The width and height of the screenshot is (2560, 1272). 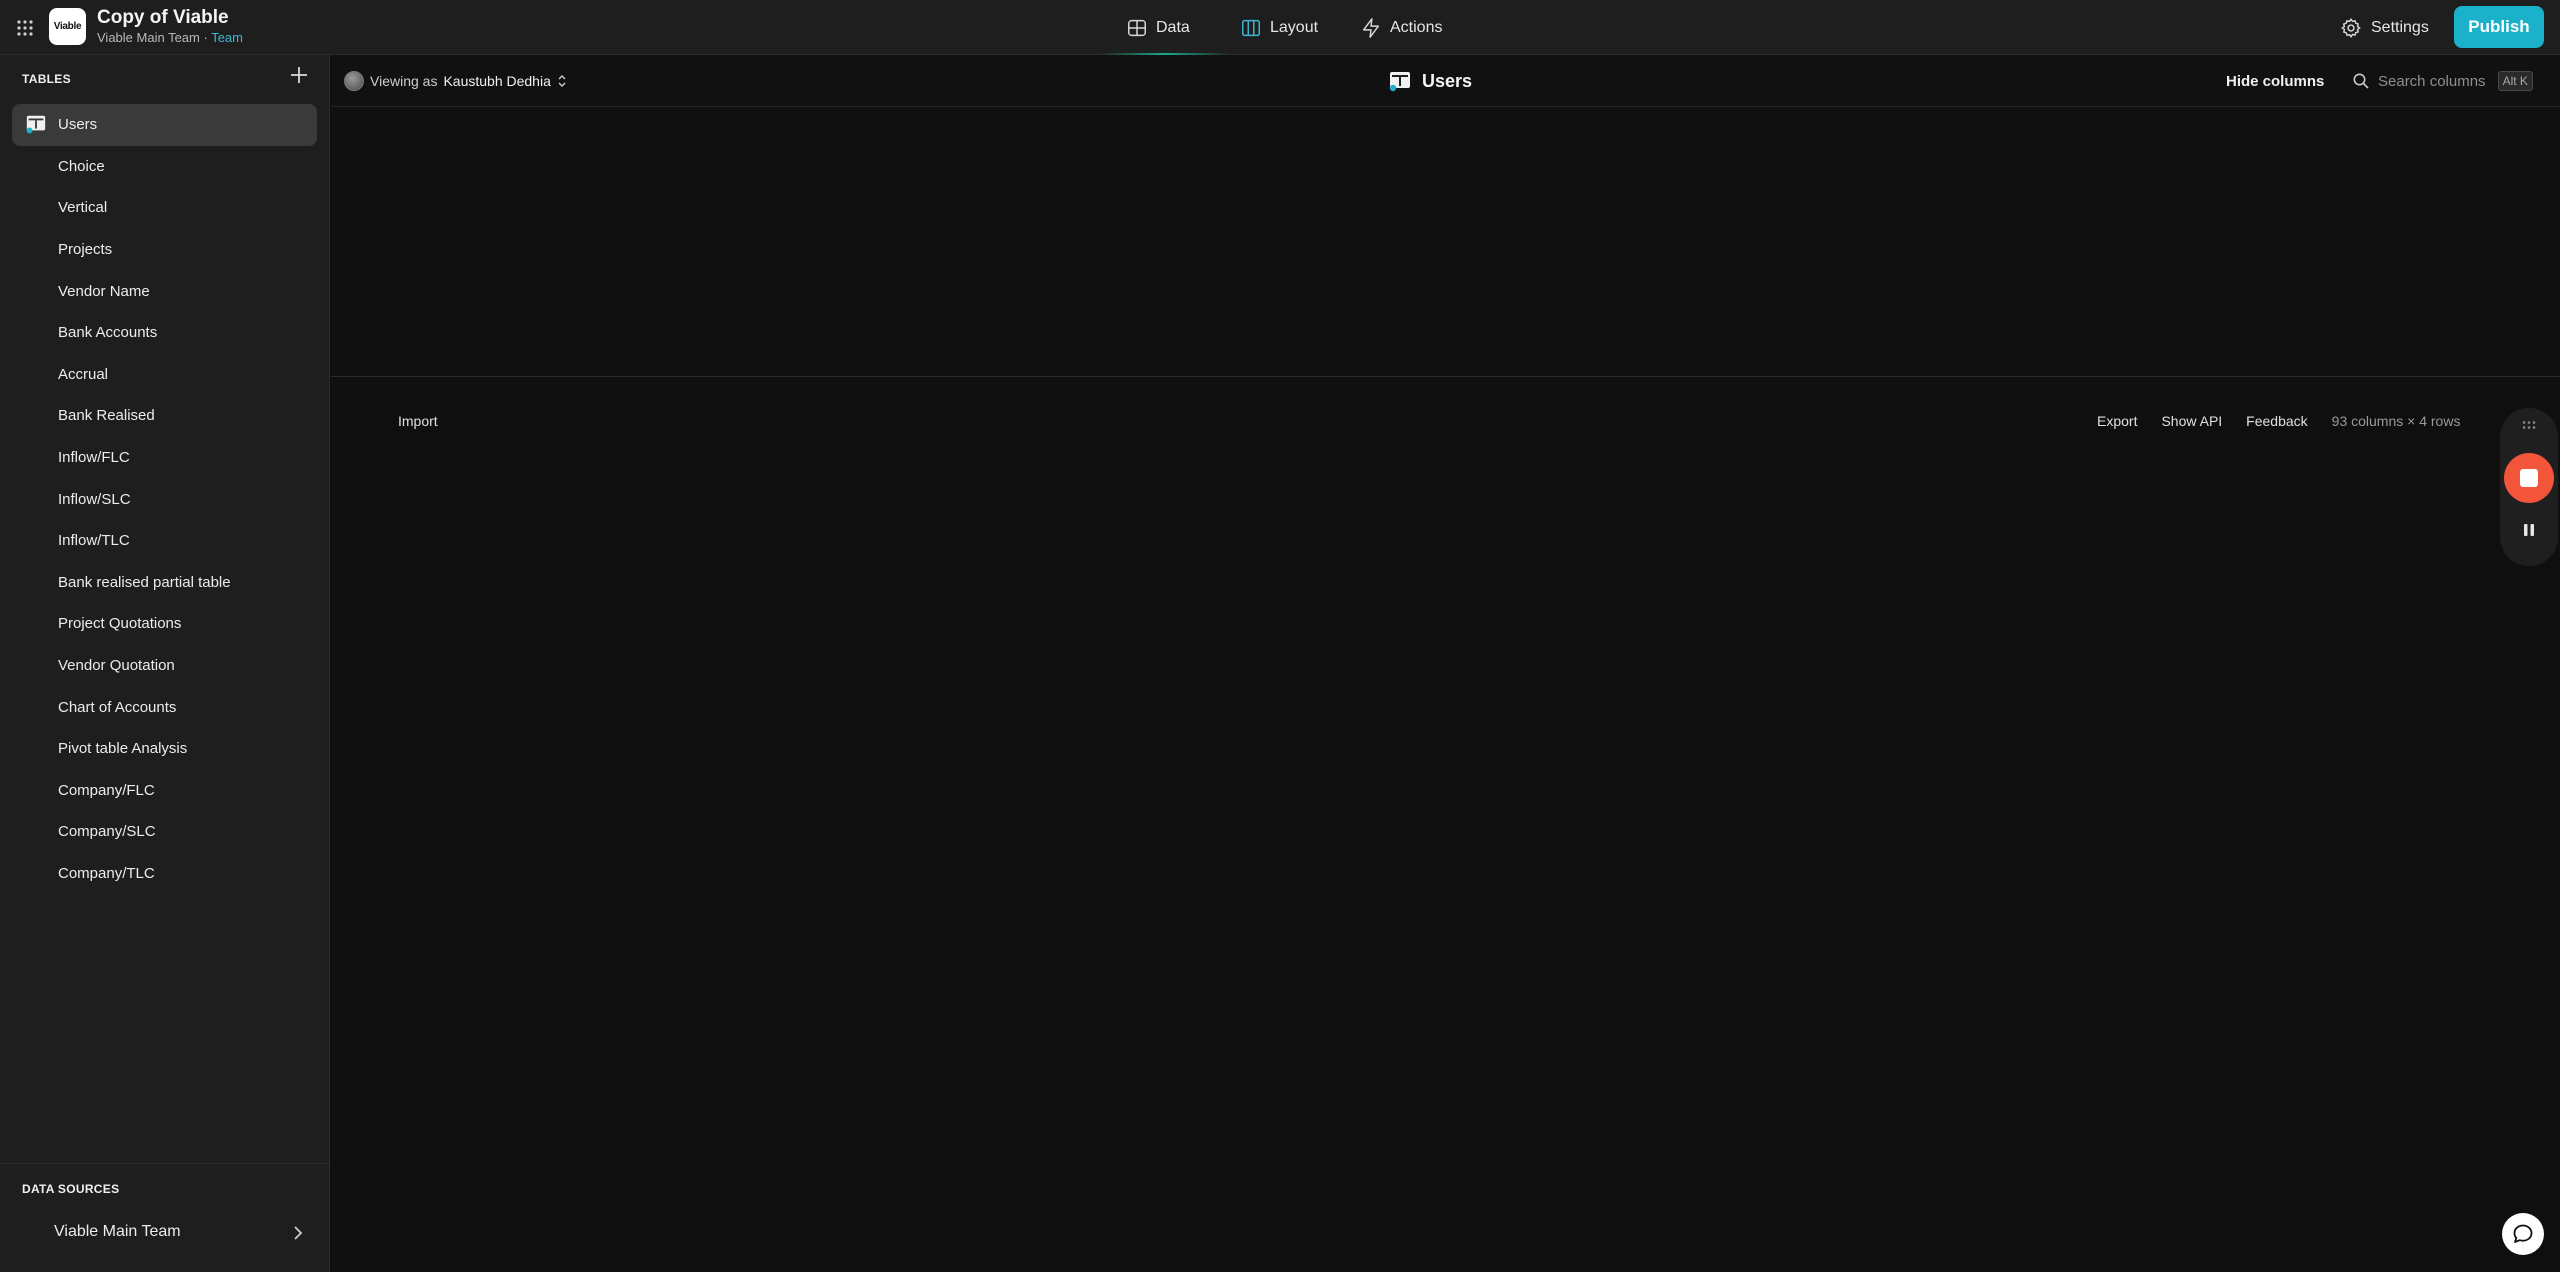 I want to click on nav-tab-data: Data, so click(x=1158, y=27).